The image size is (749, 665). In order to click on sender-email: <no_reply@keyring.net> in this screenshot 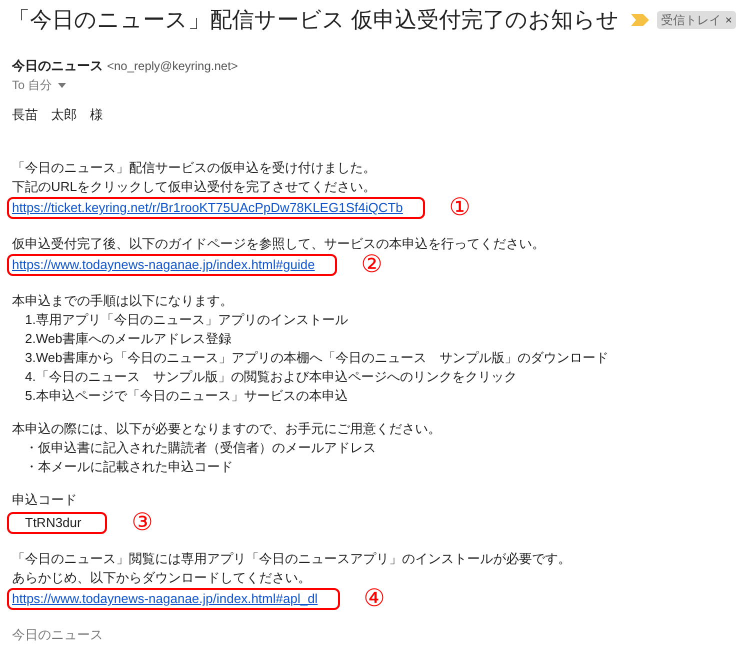, I will do `click(172, 66)`.